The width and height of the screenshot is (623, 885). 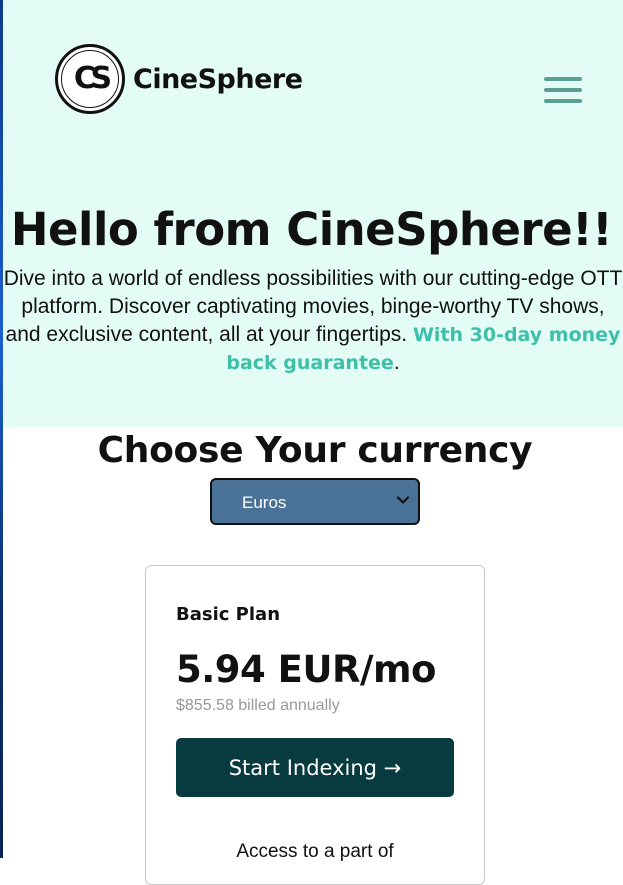 I want to click on currency-heading: Choose Your currency, so click(x=315, y=450).